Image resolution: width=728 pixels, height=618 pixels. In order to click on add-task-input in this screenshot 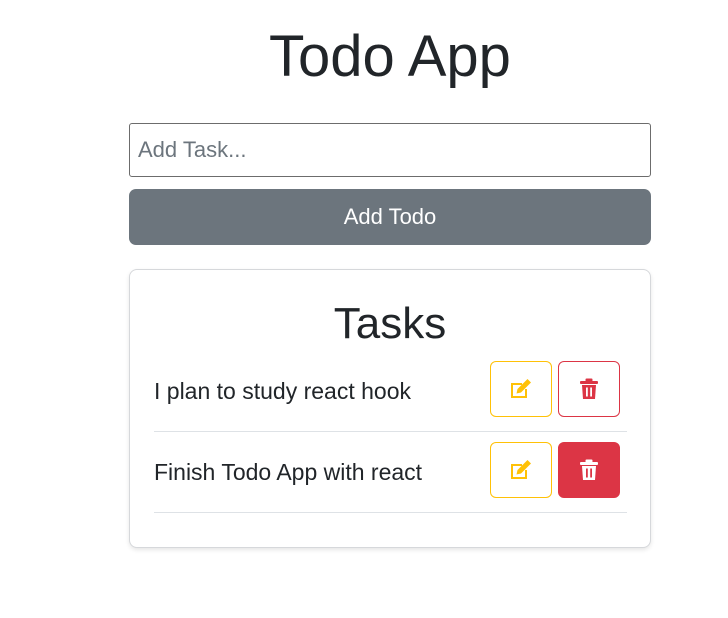, I will do `click(390, 150)`.